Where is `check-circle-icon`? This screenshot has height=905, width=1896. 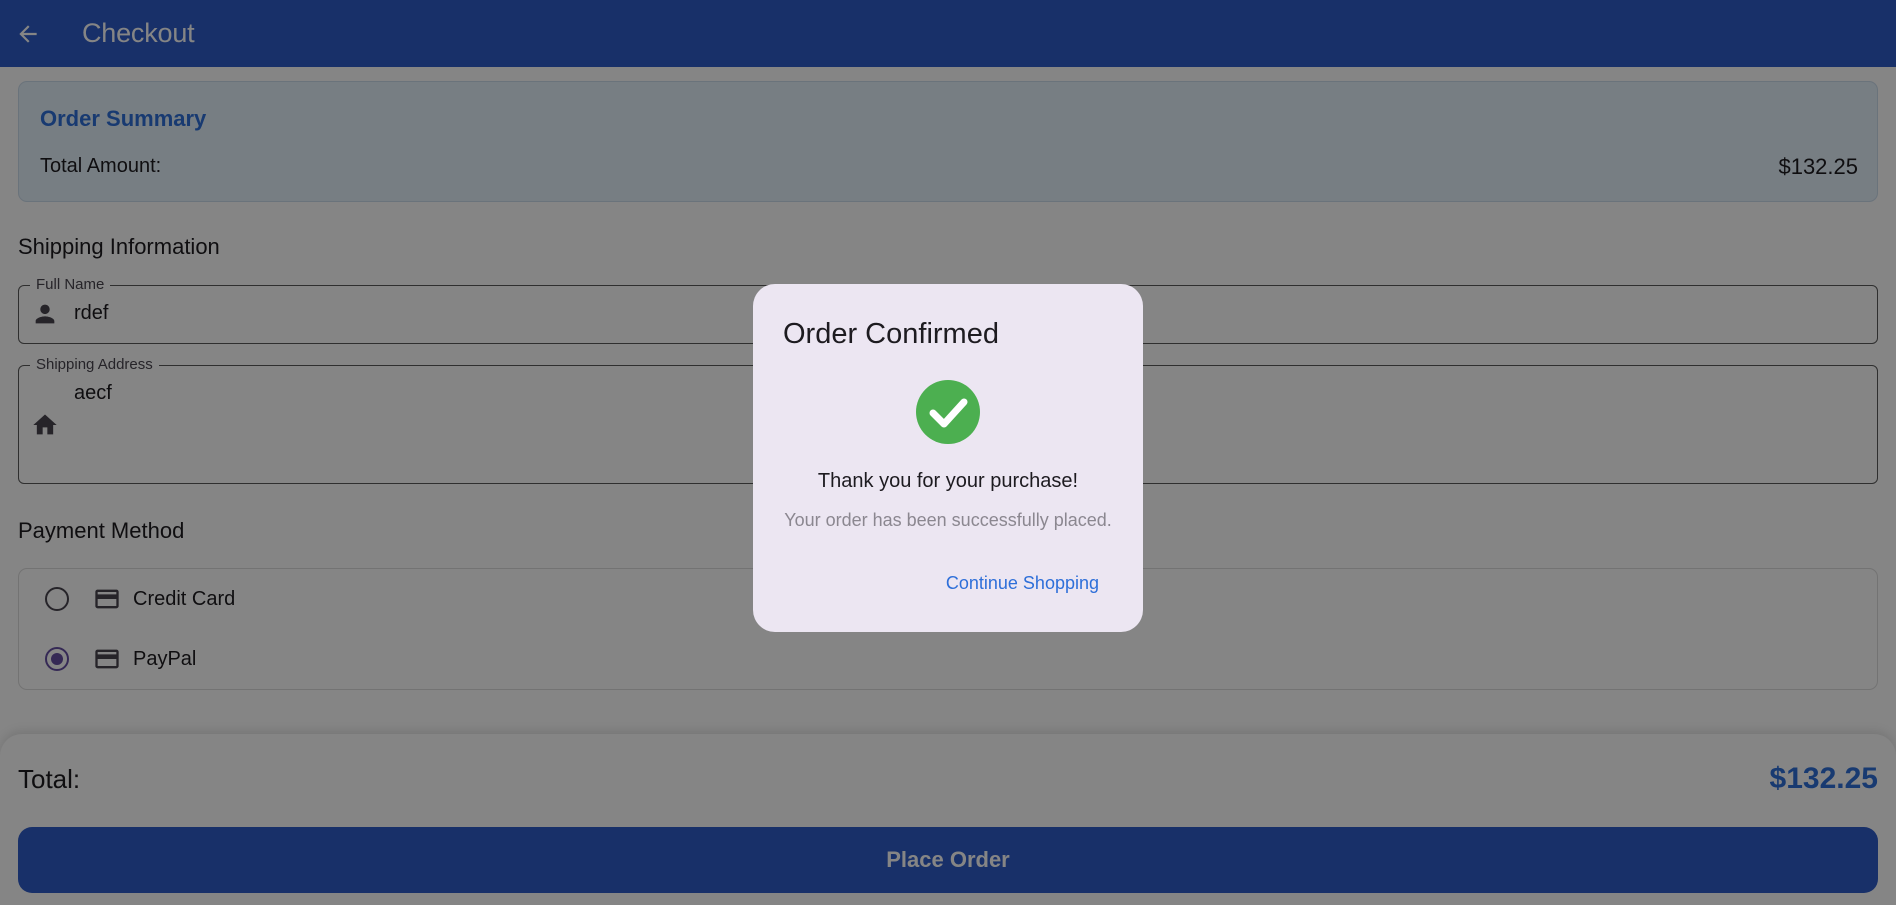
check-circle-icon is located at coordinates (948, 412).